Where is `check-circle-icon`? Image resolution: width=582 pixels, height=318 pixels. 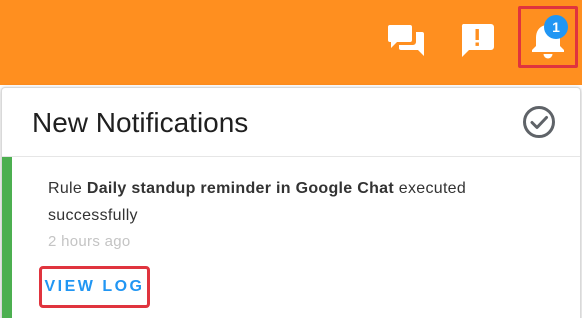 check-circle-icon is located at coordinates (539, 122).